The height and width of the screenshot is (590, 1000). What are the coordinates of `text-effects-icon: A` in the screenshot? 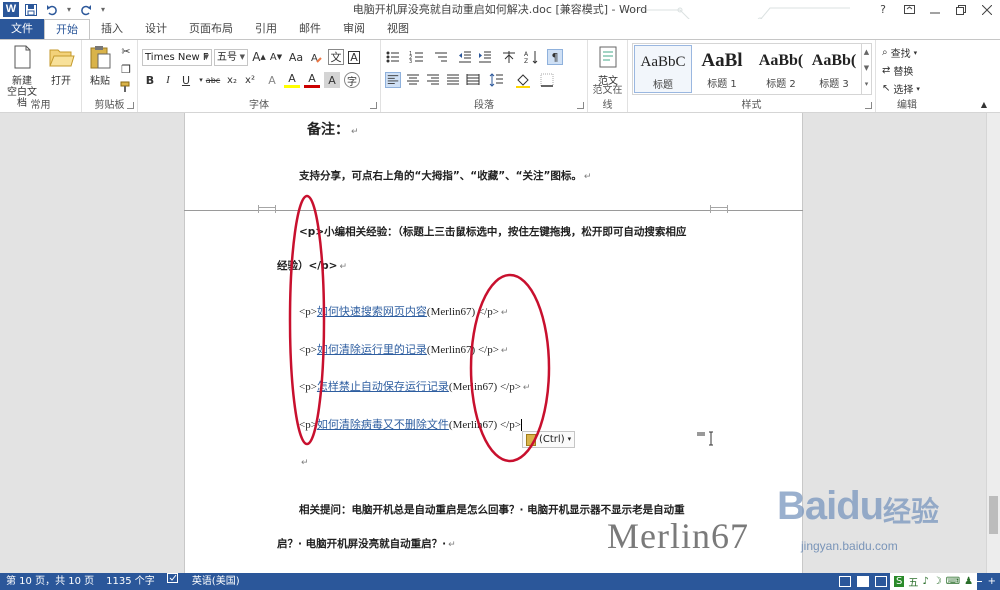 It's located at (272, 80).